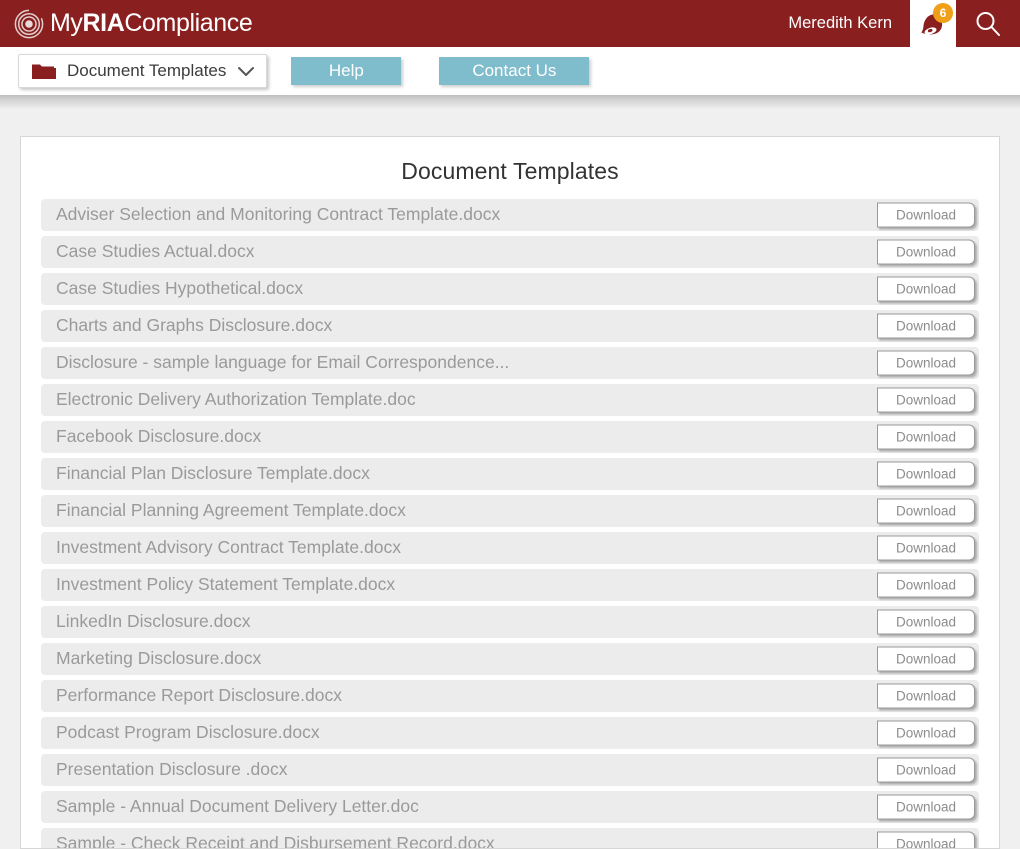 This screenshot has width=1020, height=849. I want to click on notification-badge: 6, so click(943, 13).